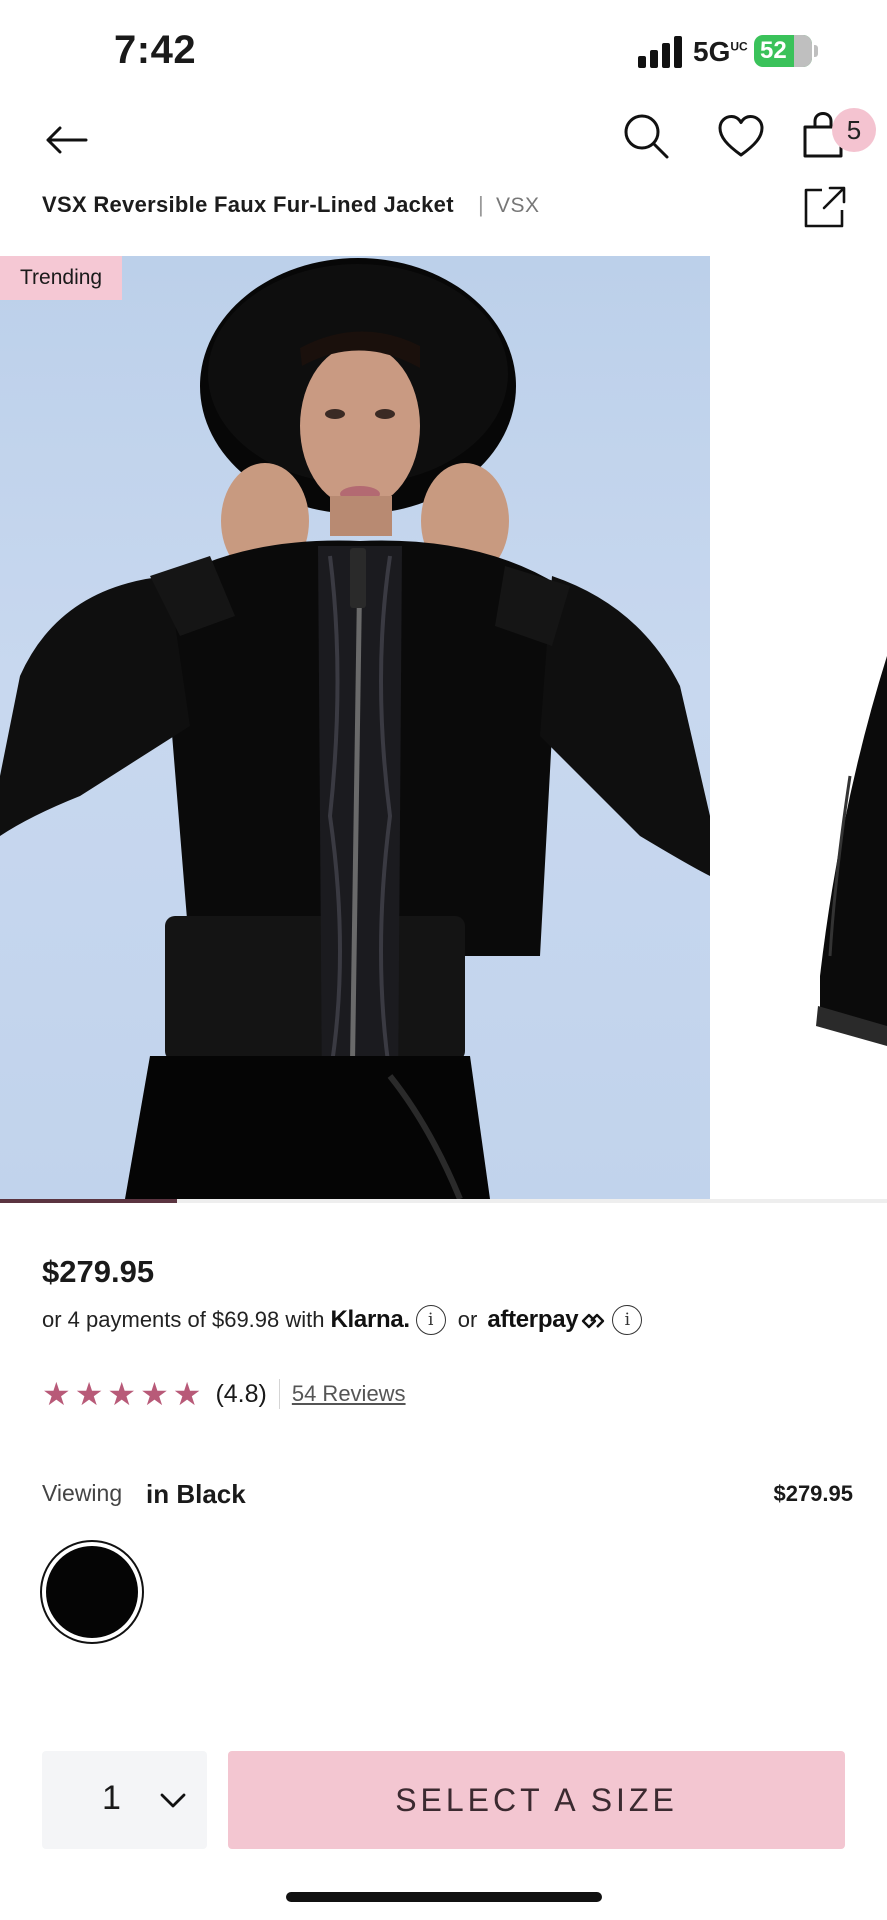 The height and width of the screenshot is (1920, 887). I want to click on color-swatch-black, so click(92, 1592).